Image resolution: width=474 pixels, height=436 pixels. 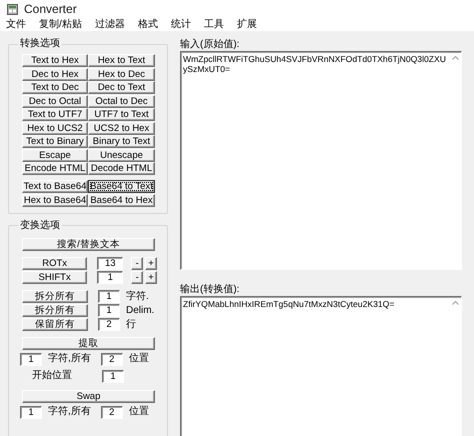 What do you see at coordinates (52, 376) in the screenshot?
I see `field-label: 开始位置` at bounding box center [52, 376].